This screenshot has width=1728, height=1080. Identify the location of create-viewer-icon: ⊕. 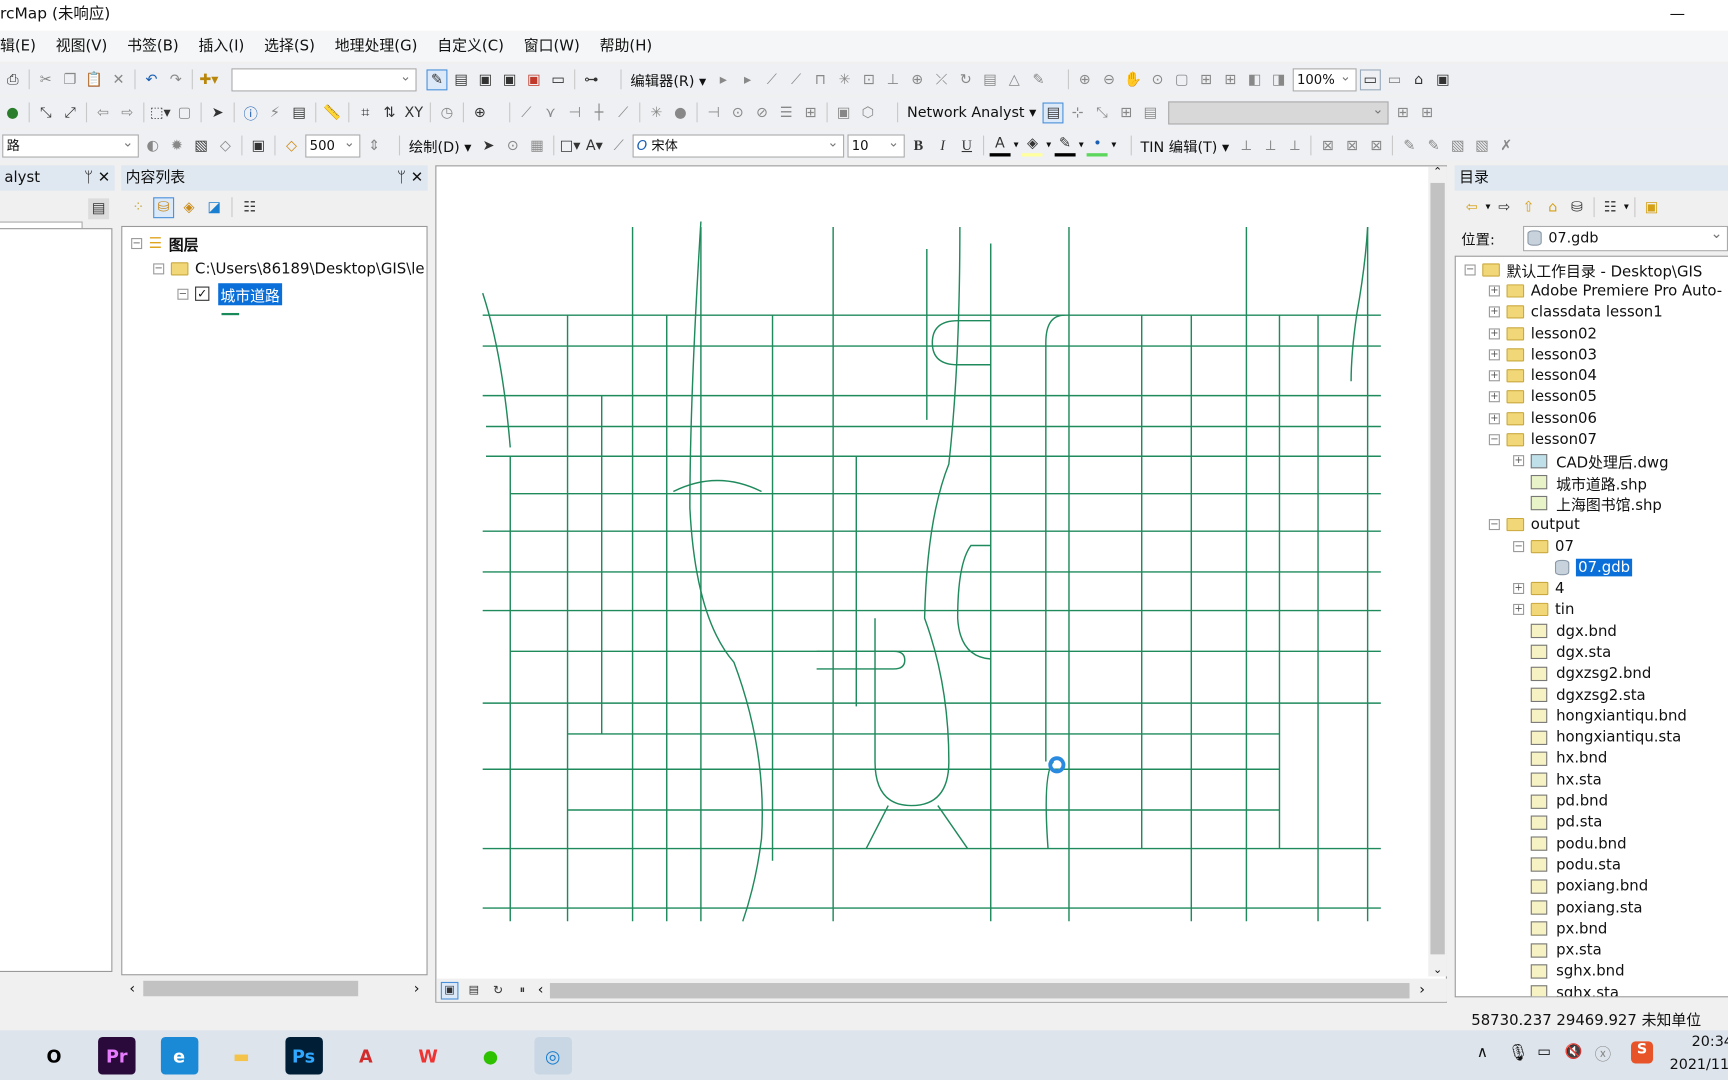
(479, 112).